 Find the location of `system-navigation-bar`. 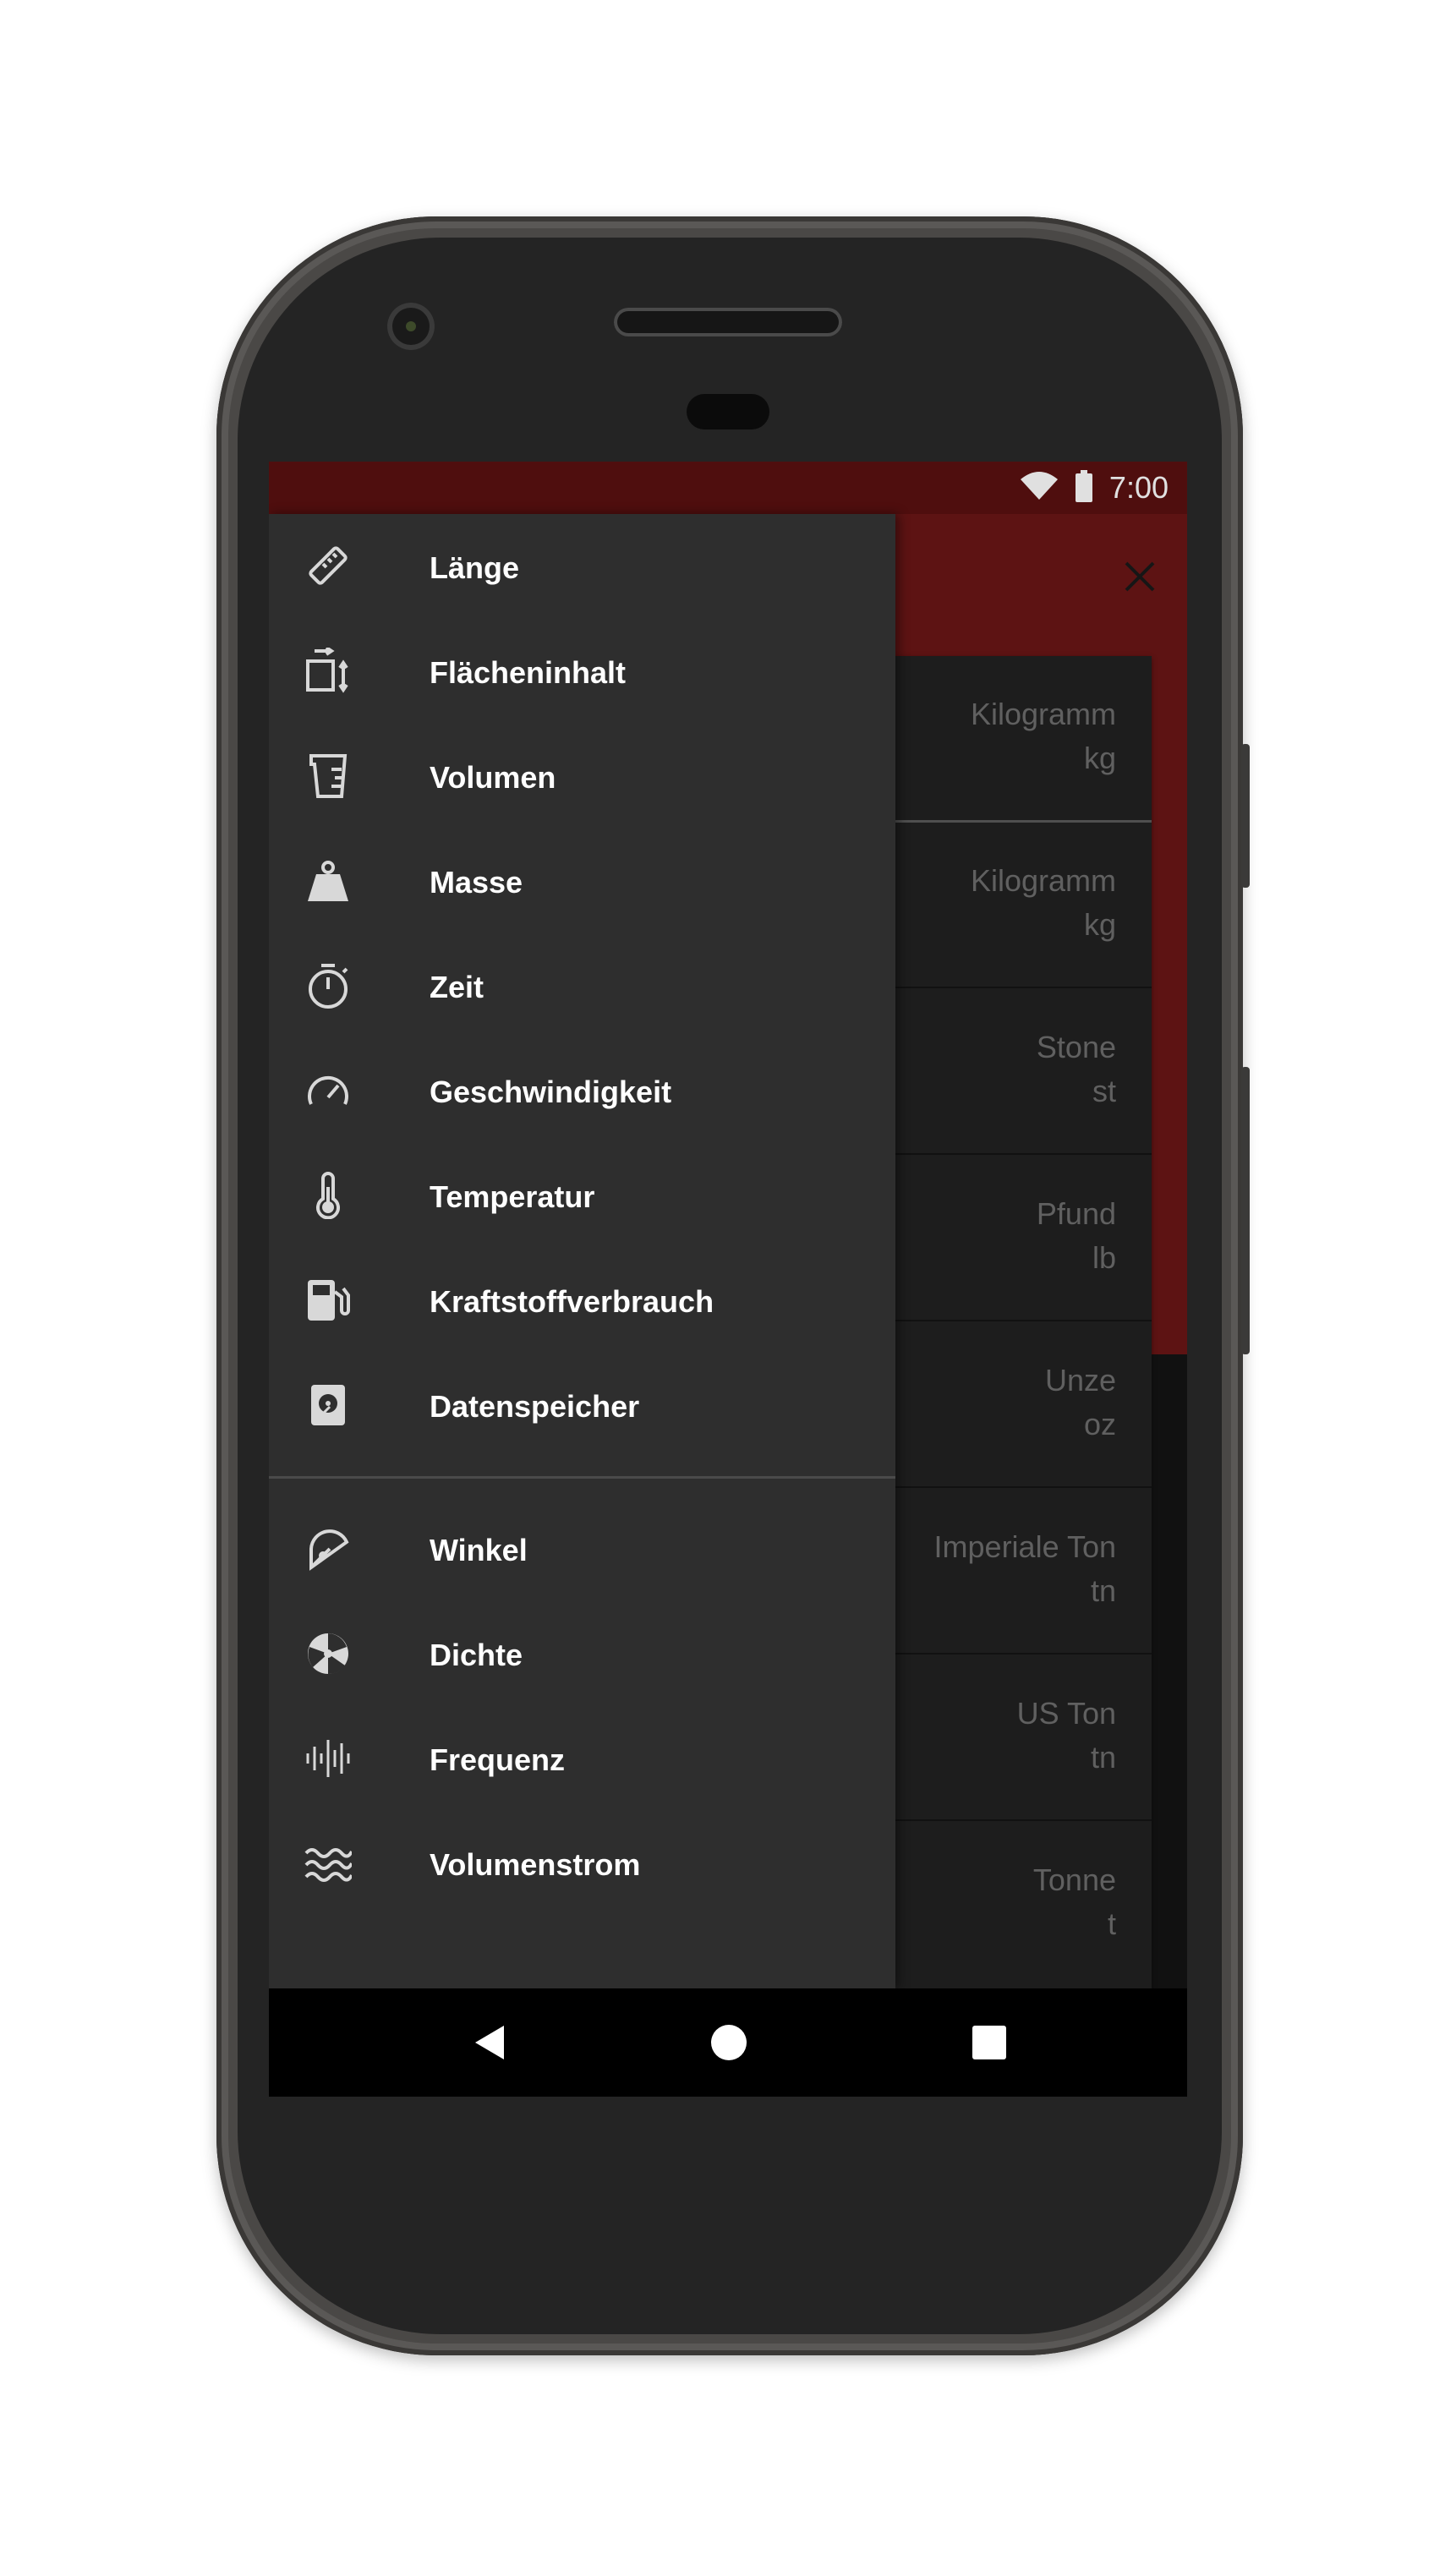

system-navigation-bar is located at coordinates (728, 2043).